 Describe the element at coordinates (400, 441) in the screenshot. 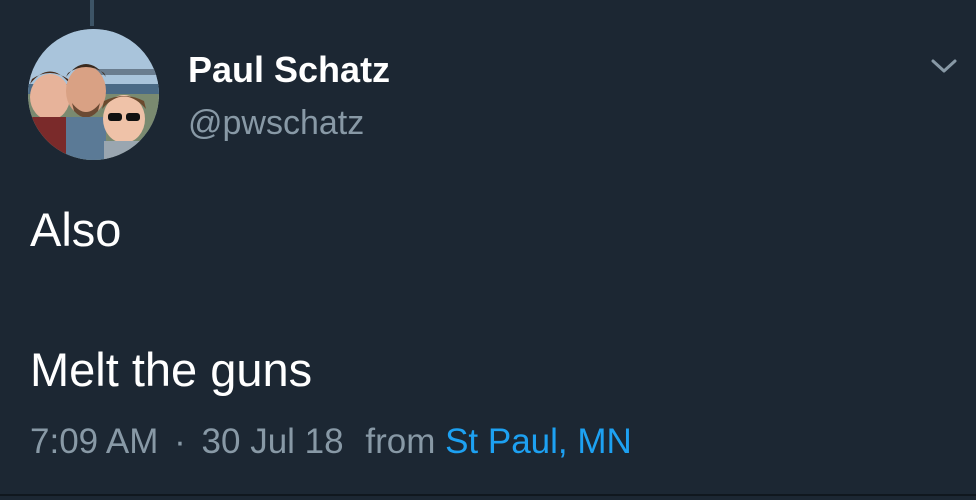

I see `from-label: from` at that location.